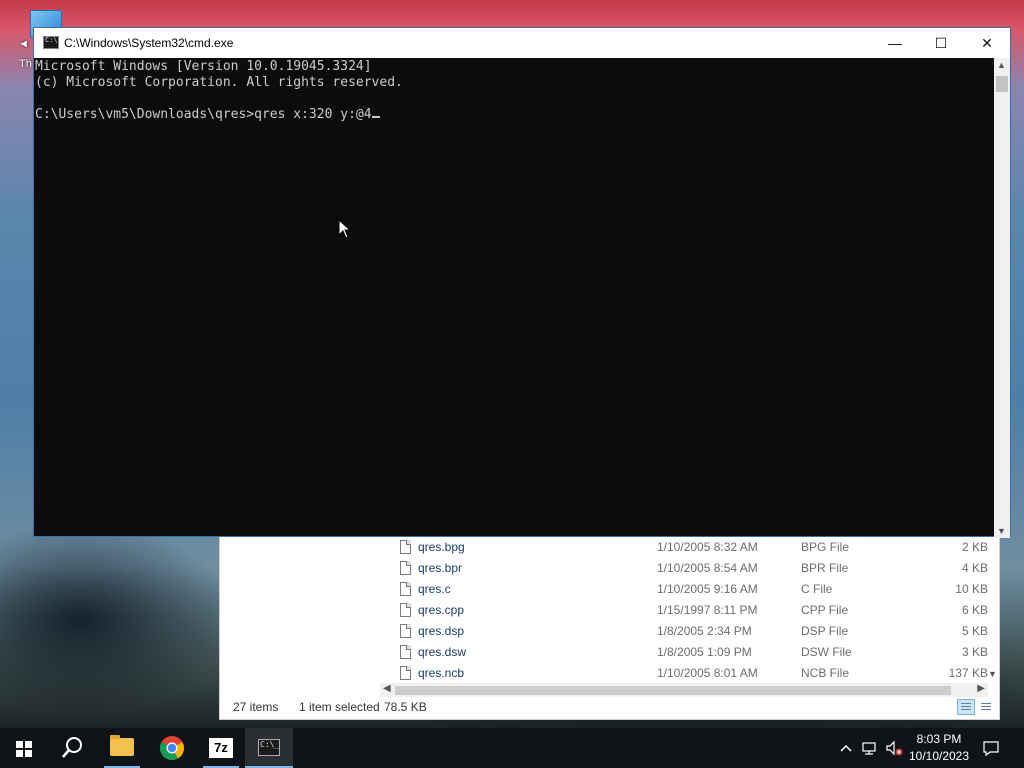 Image resolution: width=1024 pixels, height=768 pixels. I want to click on file-date: 1/10/2005 8:32 AM, so click(707, 547).